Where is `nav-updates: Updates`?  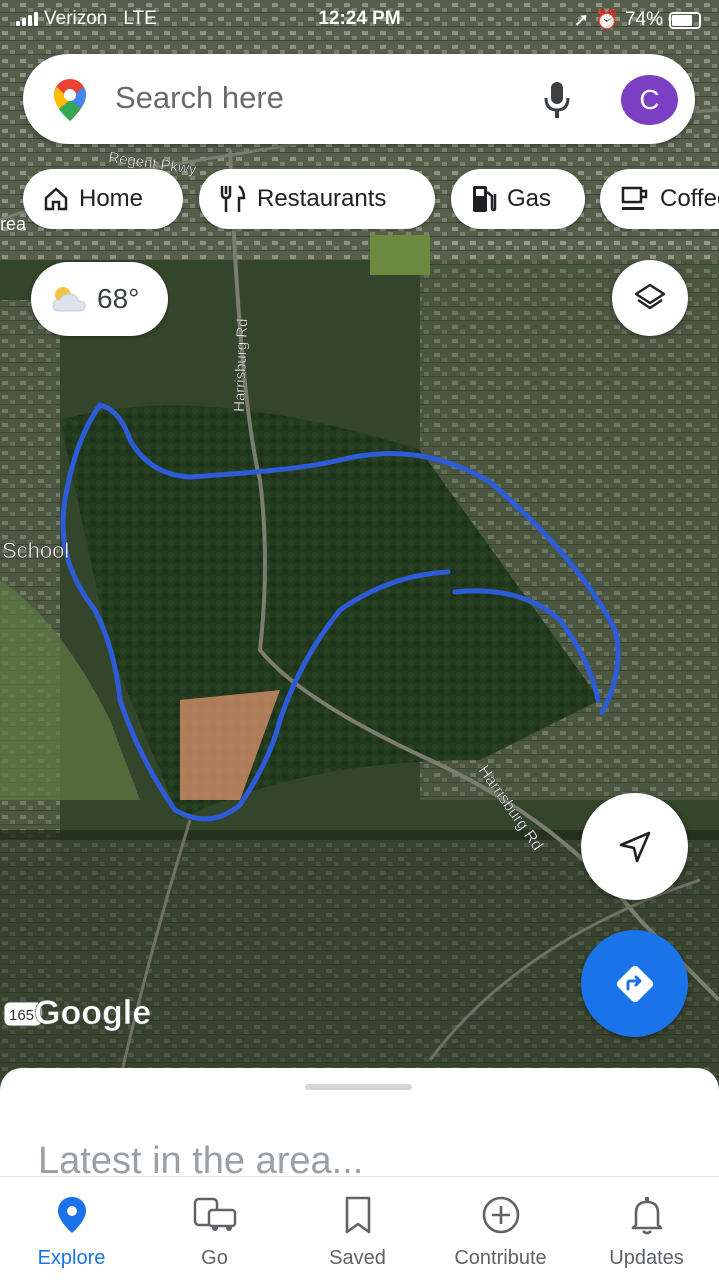 nav-updates: Updates is located at coordinates (646, 1232).